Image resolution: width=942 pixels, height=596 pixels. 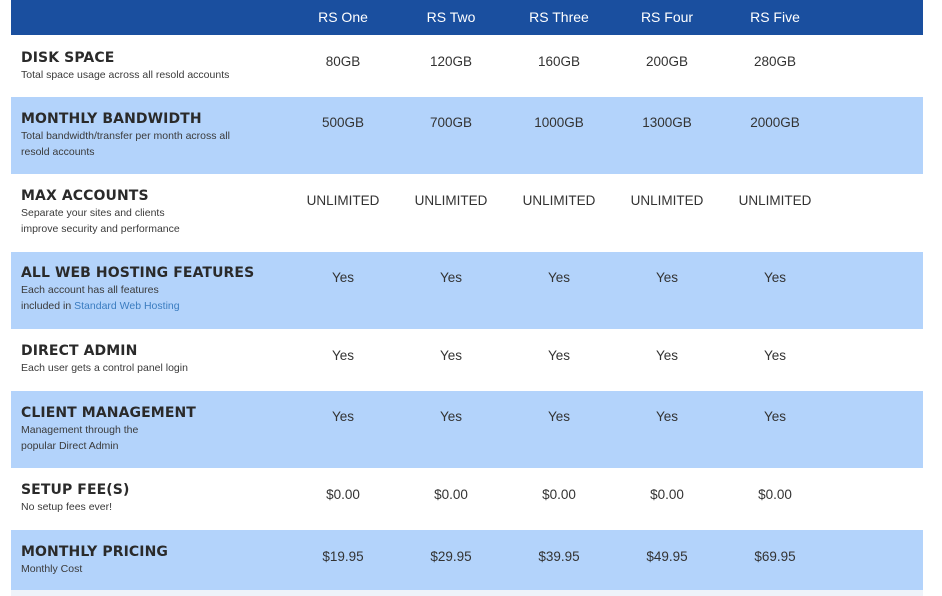 I want to click on cell-value: $69.95, so click(x=775, y=556).